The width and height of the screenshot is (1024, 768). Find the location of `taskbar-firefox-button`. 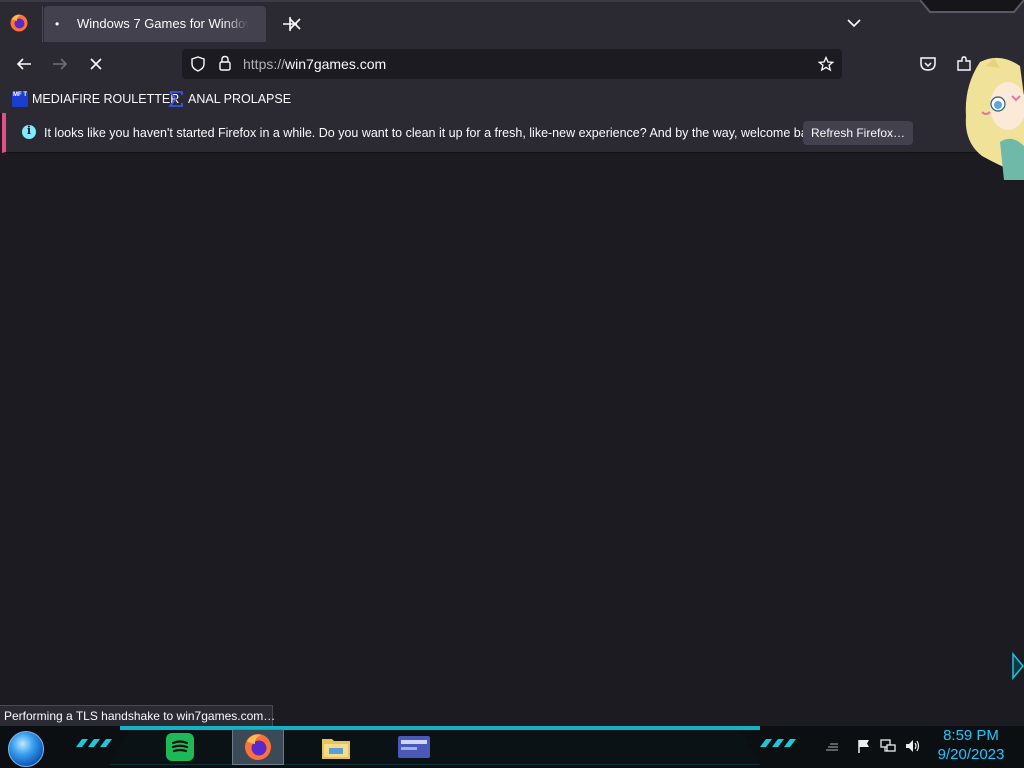

taskbar-firefox-button is located at coordinates (258, 747).